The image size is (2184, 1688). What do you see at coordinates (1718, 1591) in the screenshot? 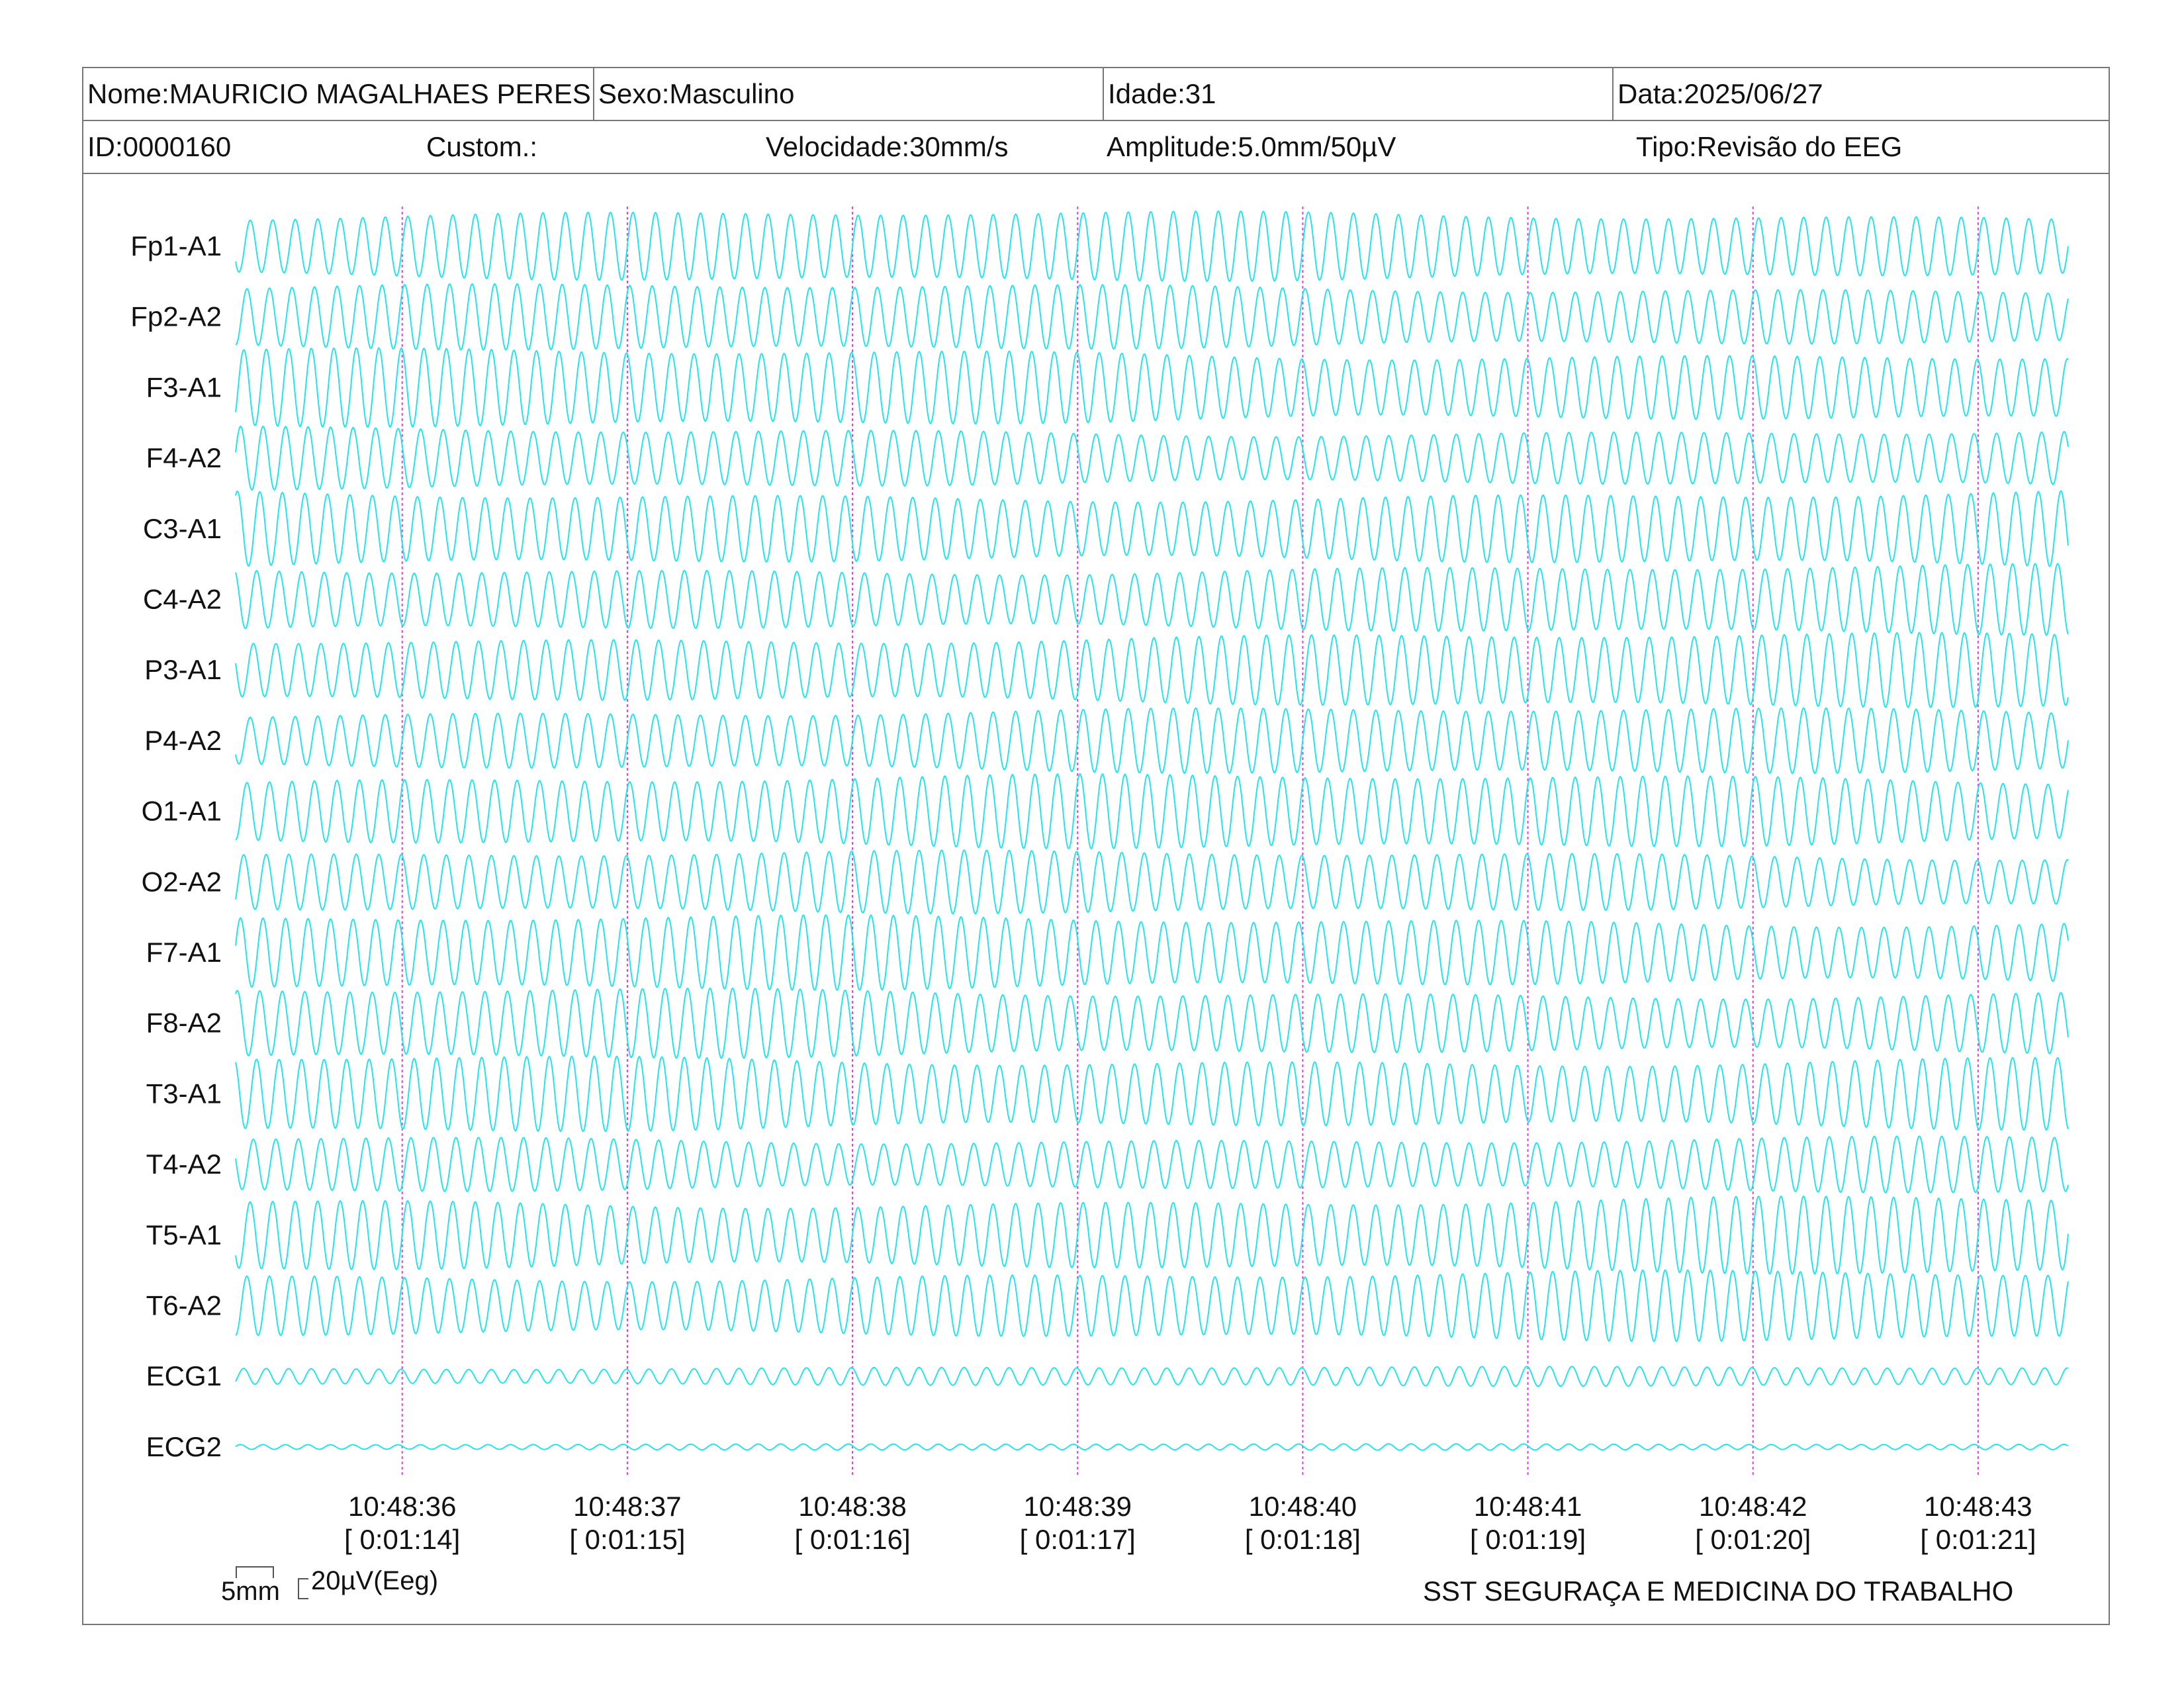
I see `clinic-footer: SST SEGURAÇA E MEDICINA DO TRABALHO` at bounding box center [1718, 1591].